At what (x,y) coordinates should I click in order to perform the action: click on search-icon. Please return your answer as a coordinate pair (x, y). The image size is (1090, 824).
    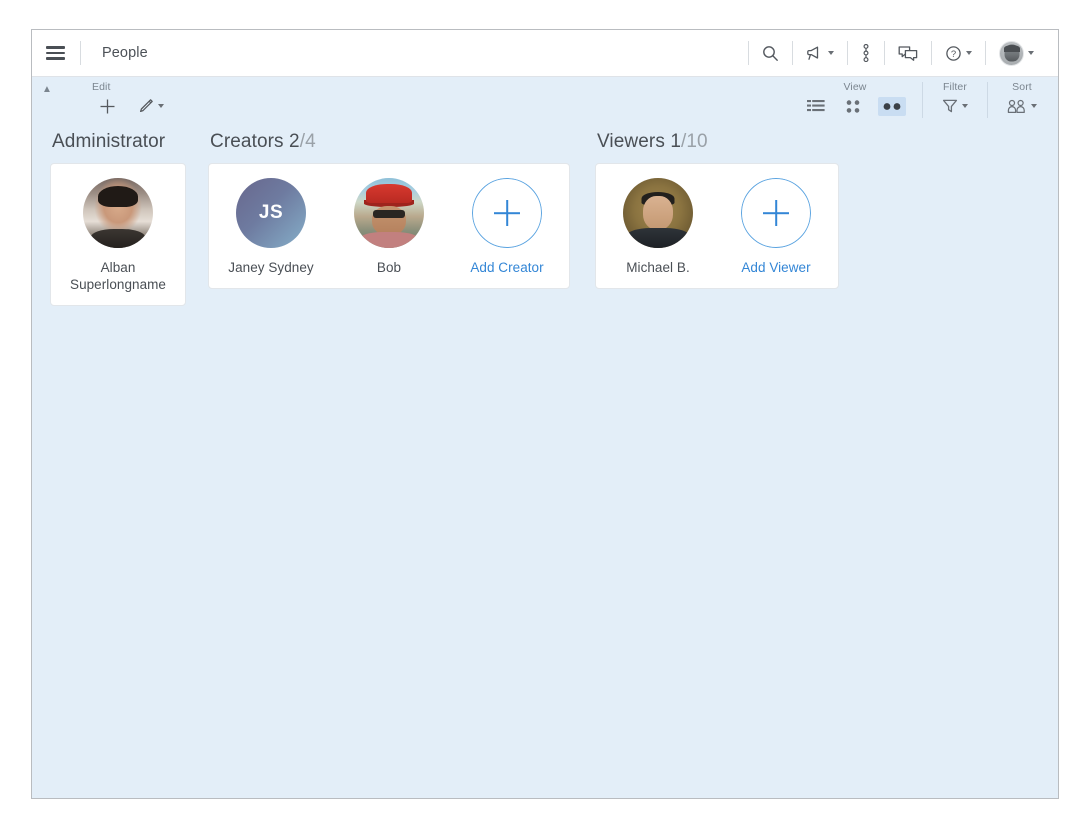
    Looking at the image, I should click on (770, 53).